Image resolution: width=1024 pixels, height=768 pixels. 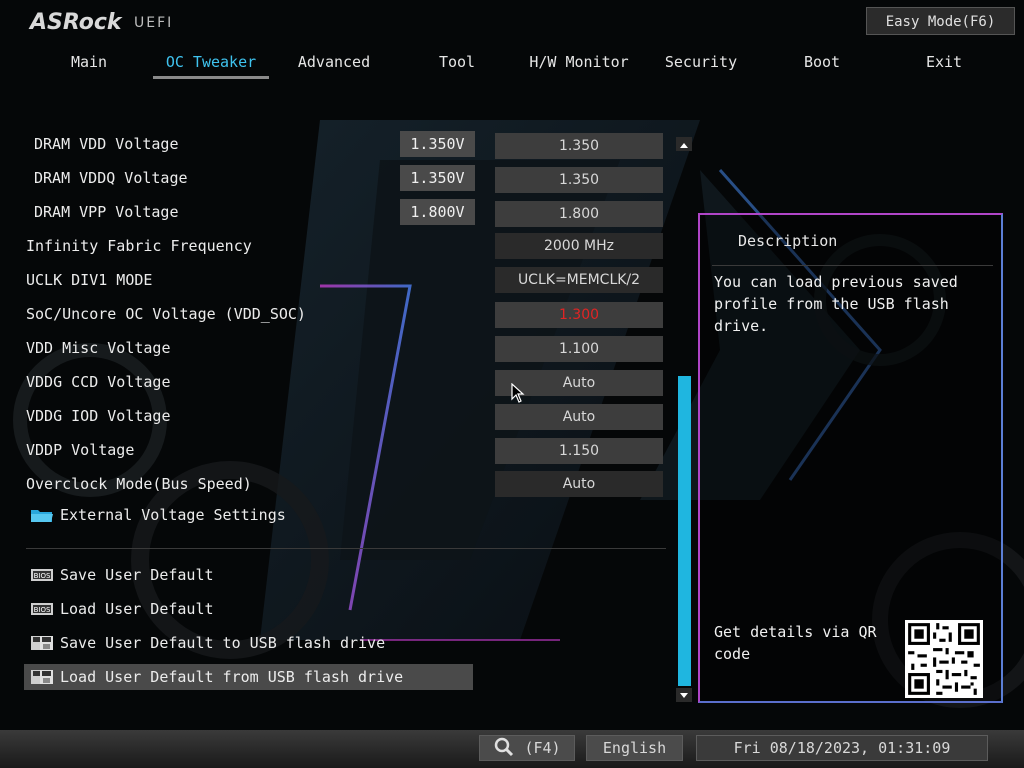 I want to click on search-icon, so click(x=504, y=747).